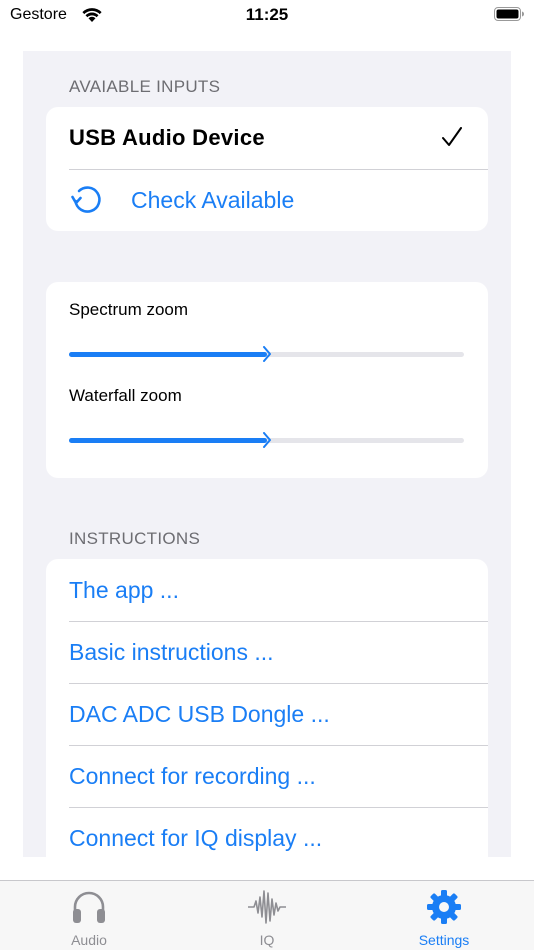 Image resolution: width=534 pixels, height=950 pixels. I want to click on gear-icon, so click(444, 907).